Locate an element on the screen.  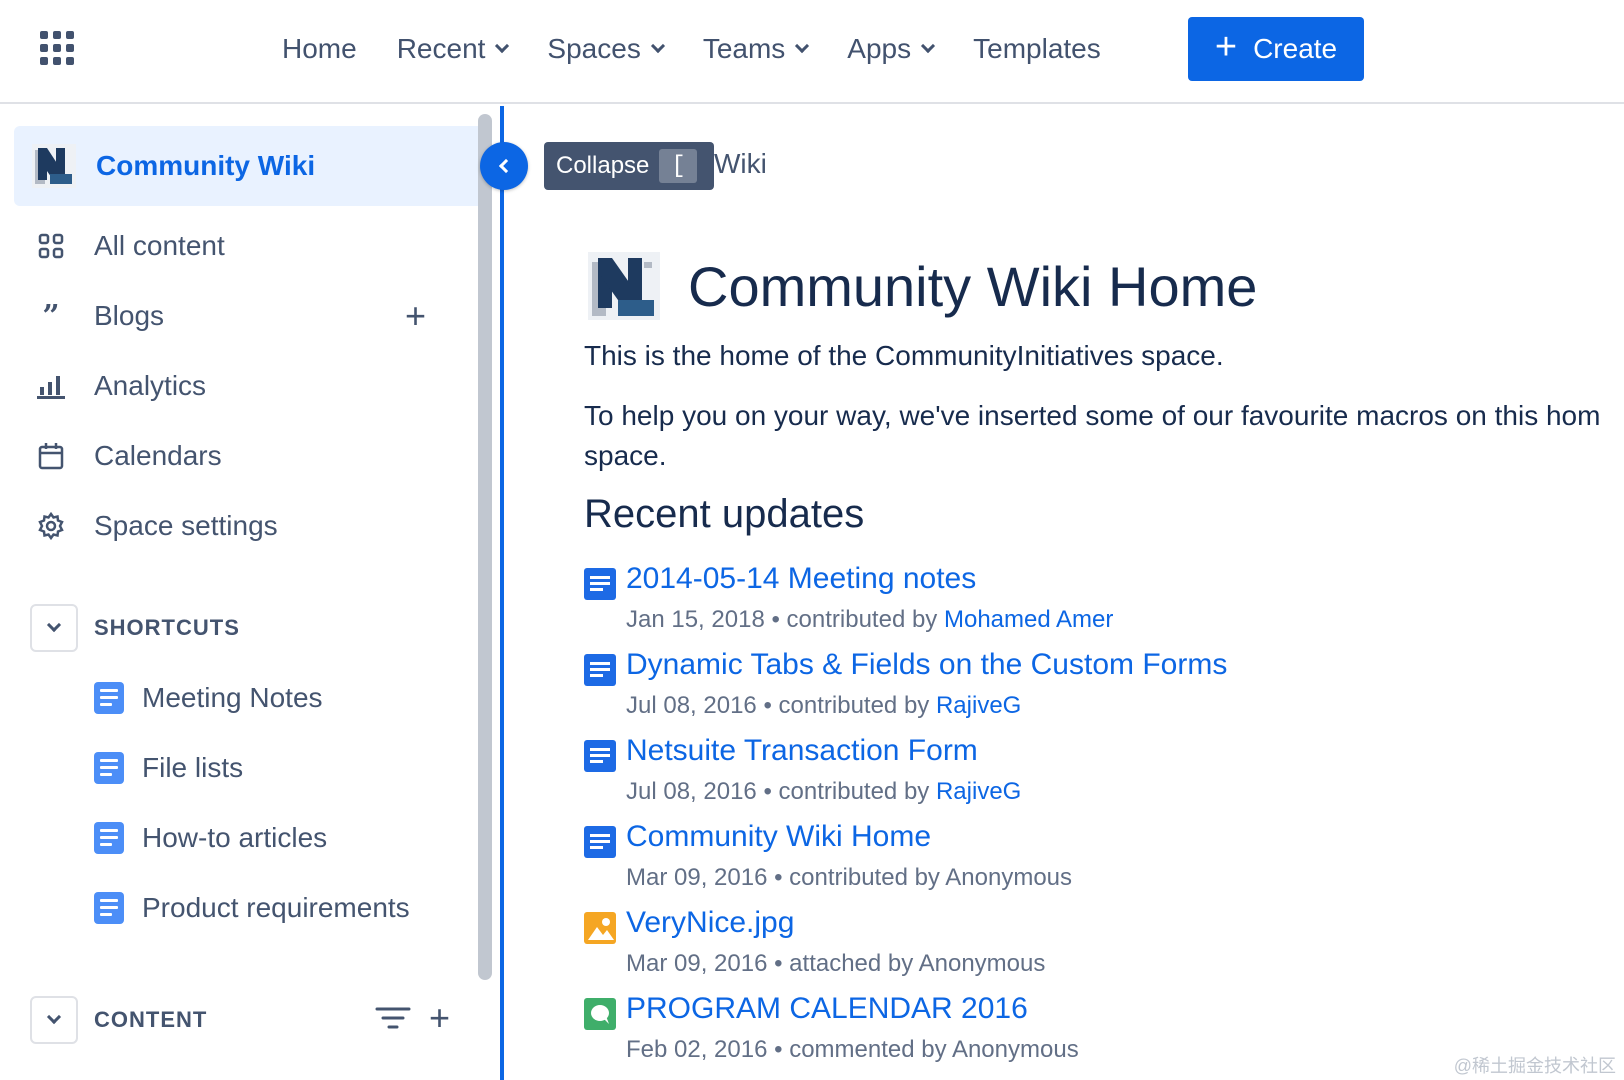
shortcut-label: Product requirements is located at coordinates (276, 907).